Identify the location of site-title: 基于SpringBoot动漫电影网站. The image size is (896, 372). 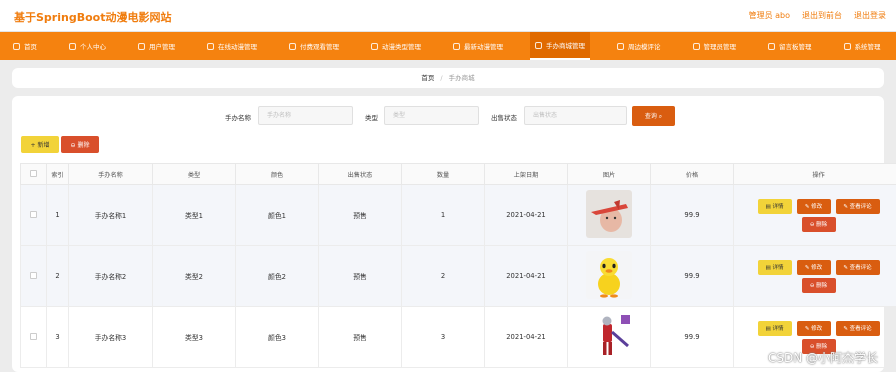
(93, 17).